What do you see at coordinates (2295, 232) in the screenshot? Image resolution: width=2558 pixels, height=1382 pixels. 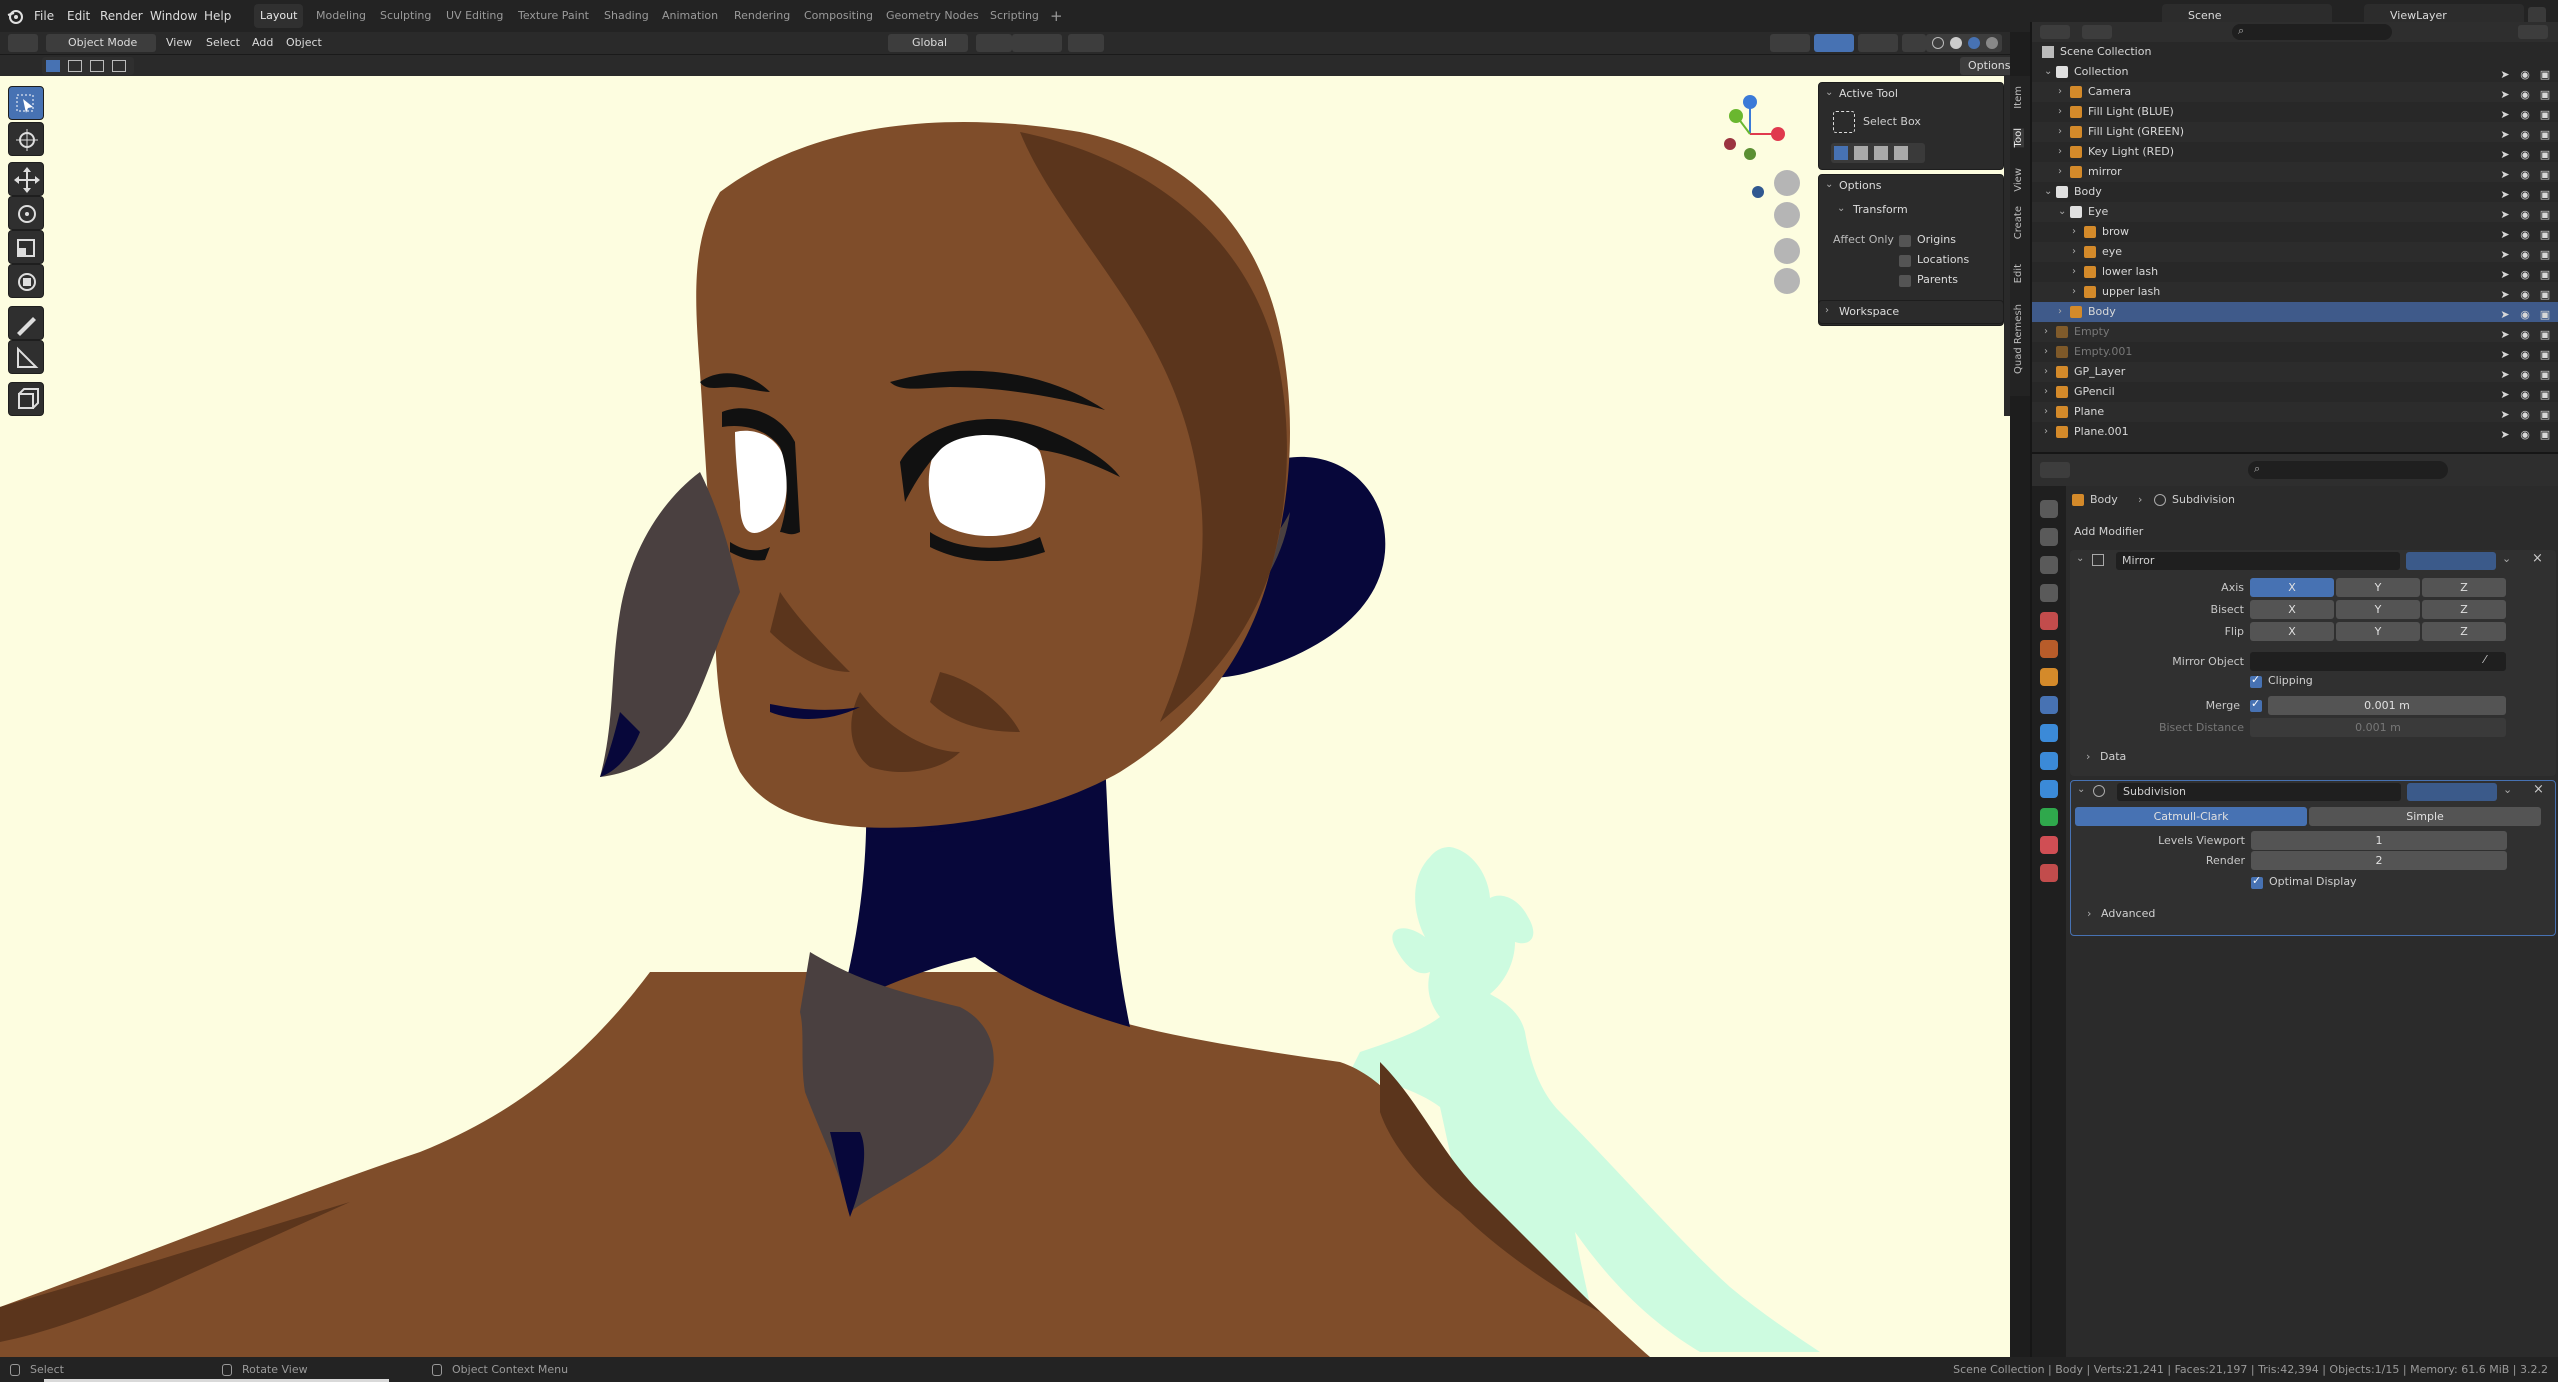 I see `outliner-row: › brow ➤ ◉ ▣` at bounding box center [2295, 232].